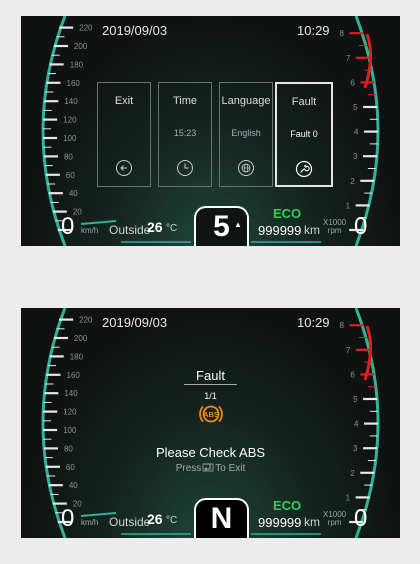 The width and height of the screenshot is (420, 564). I want to click on fault-counter: 1/1, so click(210, 396).